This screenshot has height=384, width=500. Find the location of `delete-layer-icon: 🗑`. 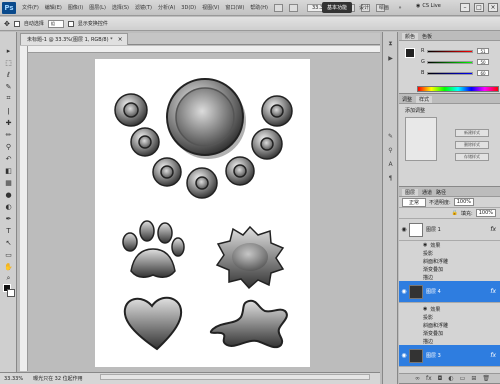

delete-layer-icon: 🗑 is located at coordinates (486, 378).